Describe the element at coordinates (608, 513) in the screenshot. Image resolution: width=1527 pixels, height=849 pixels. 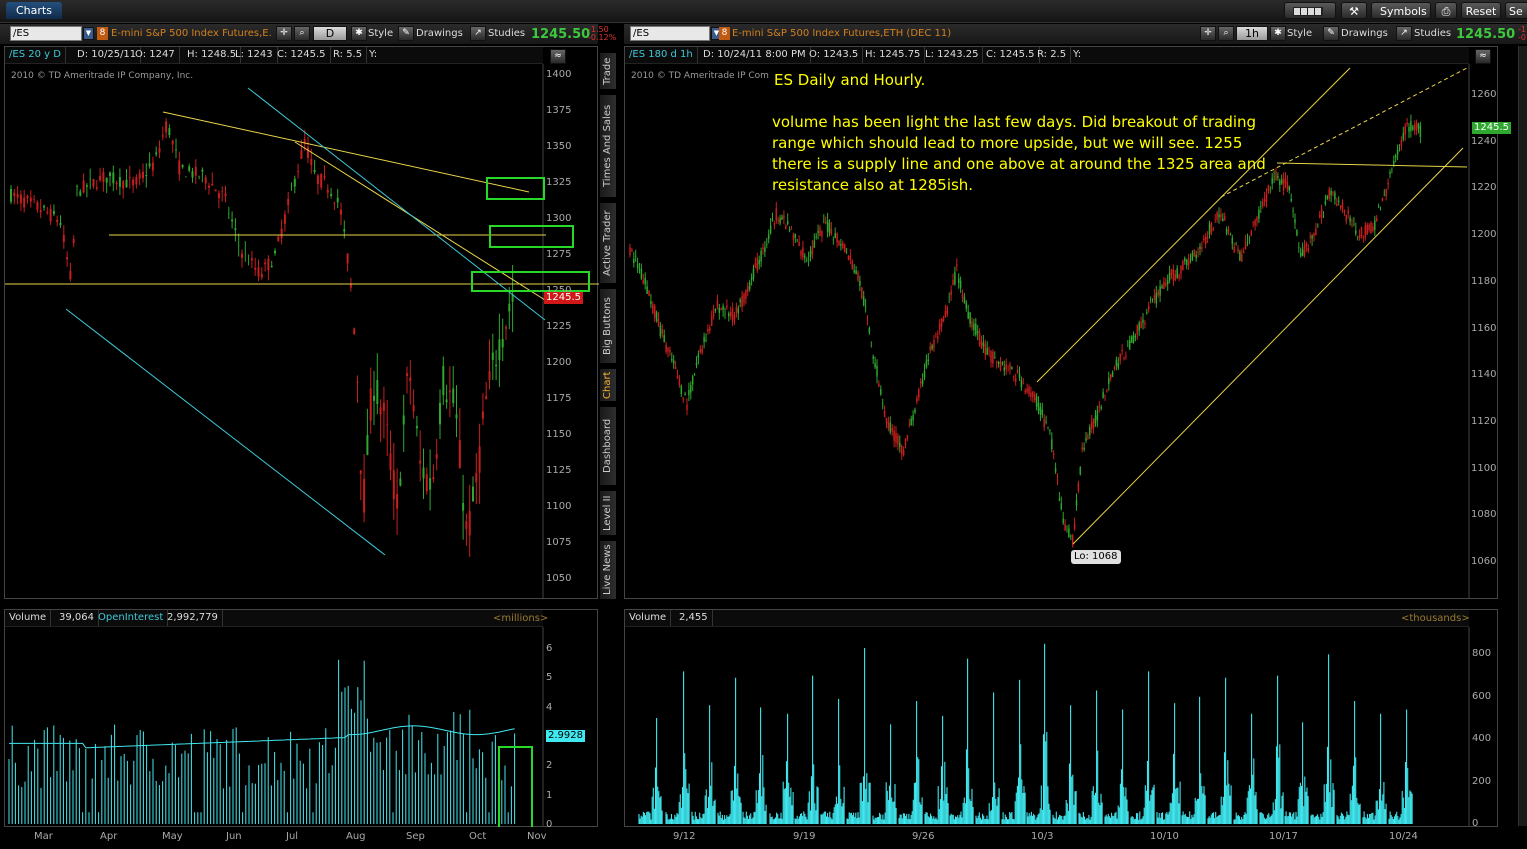
I see `side-tab-level-ii: Level II` at that location.